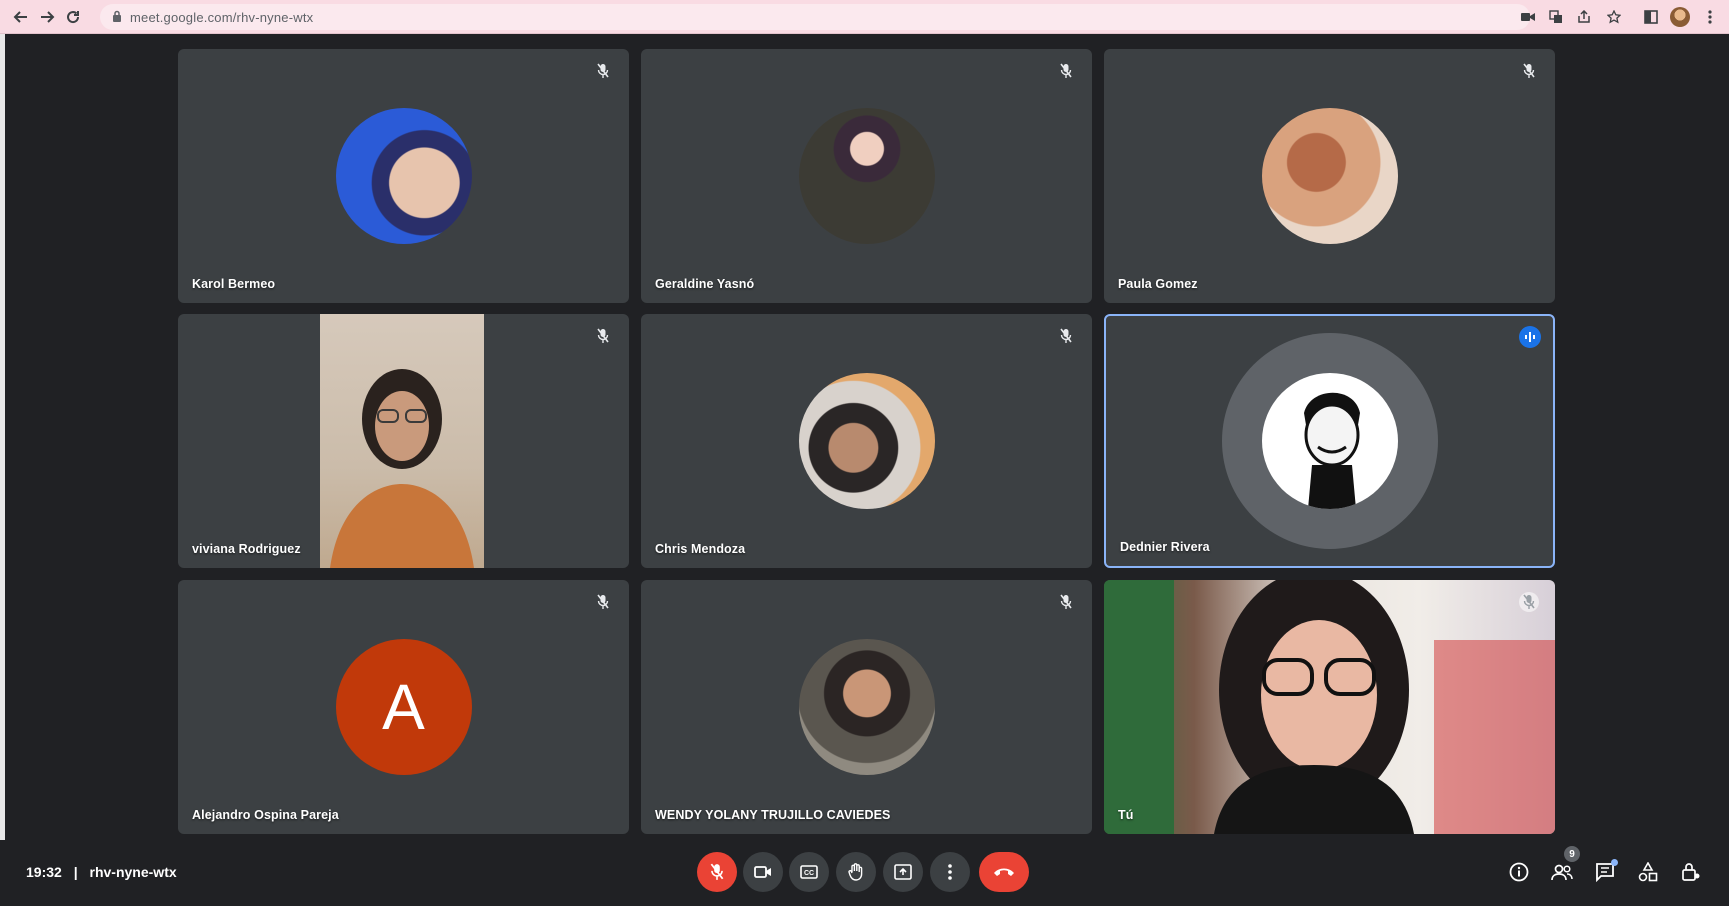  I want to click on participant-name: viviana Rodriguez, so click(246, 549).